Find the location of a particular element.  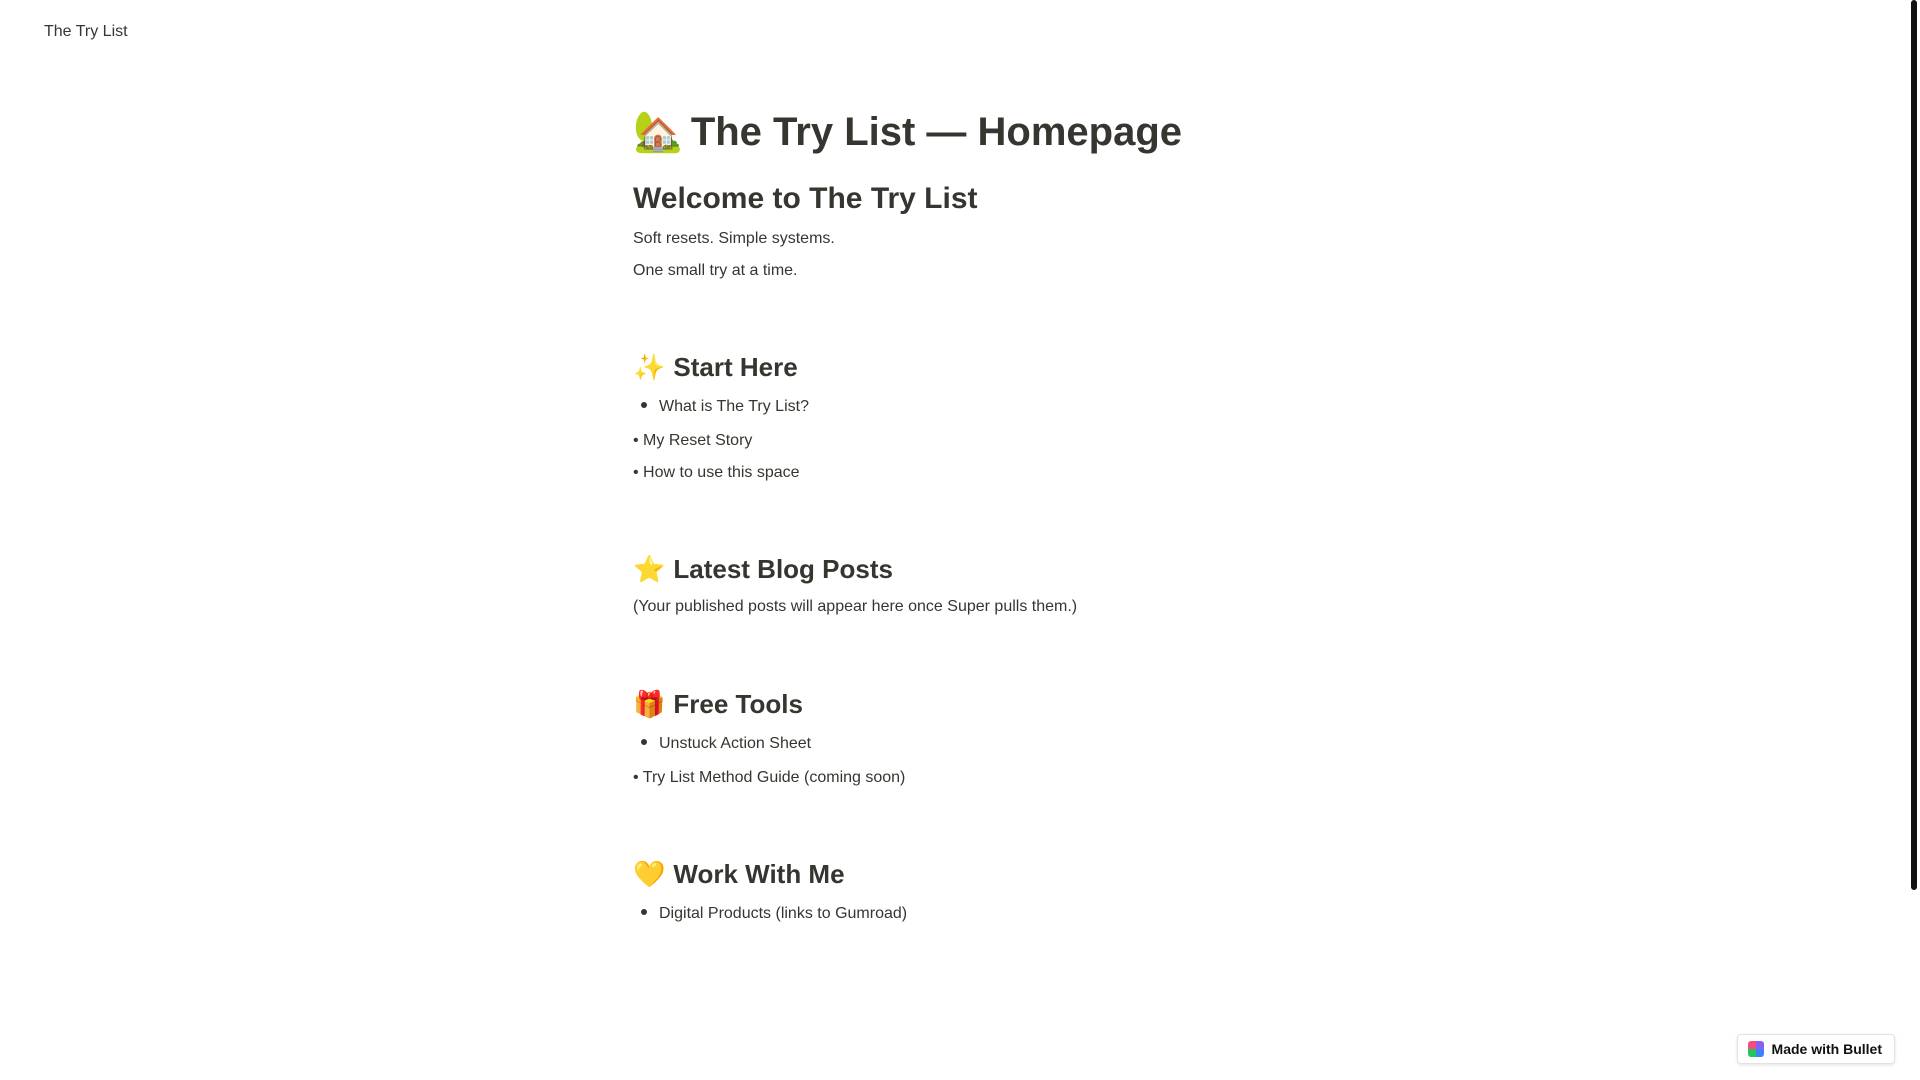

bullet-logo-icon is located at coordinates (1755, 1049).